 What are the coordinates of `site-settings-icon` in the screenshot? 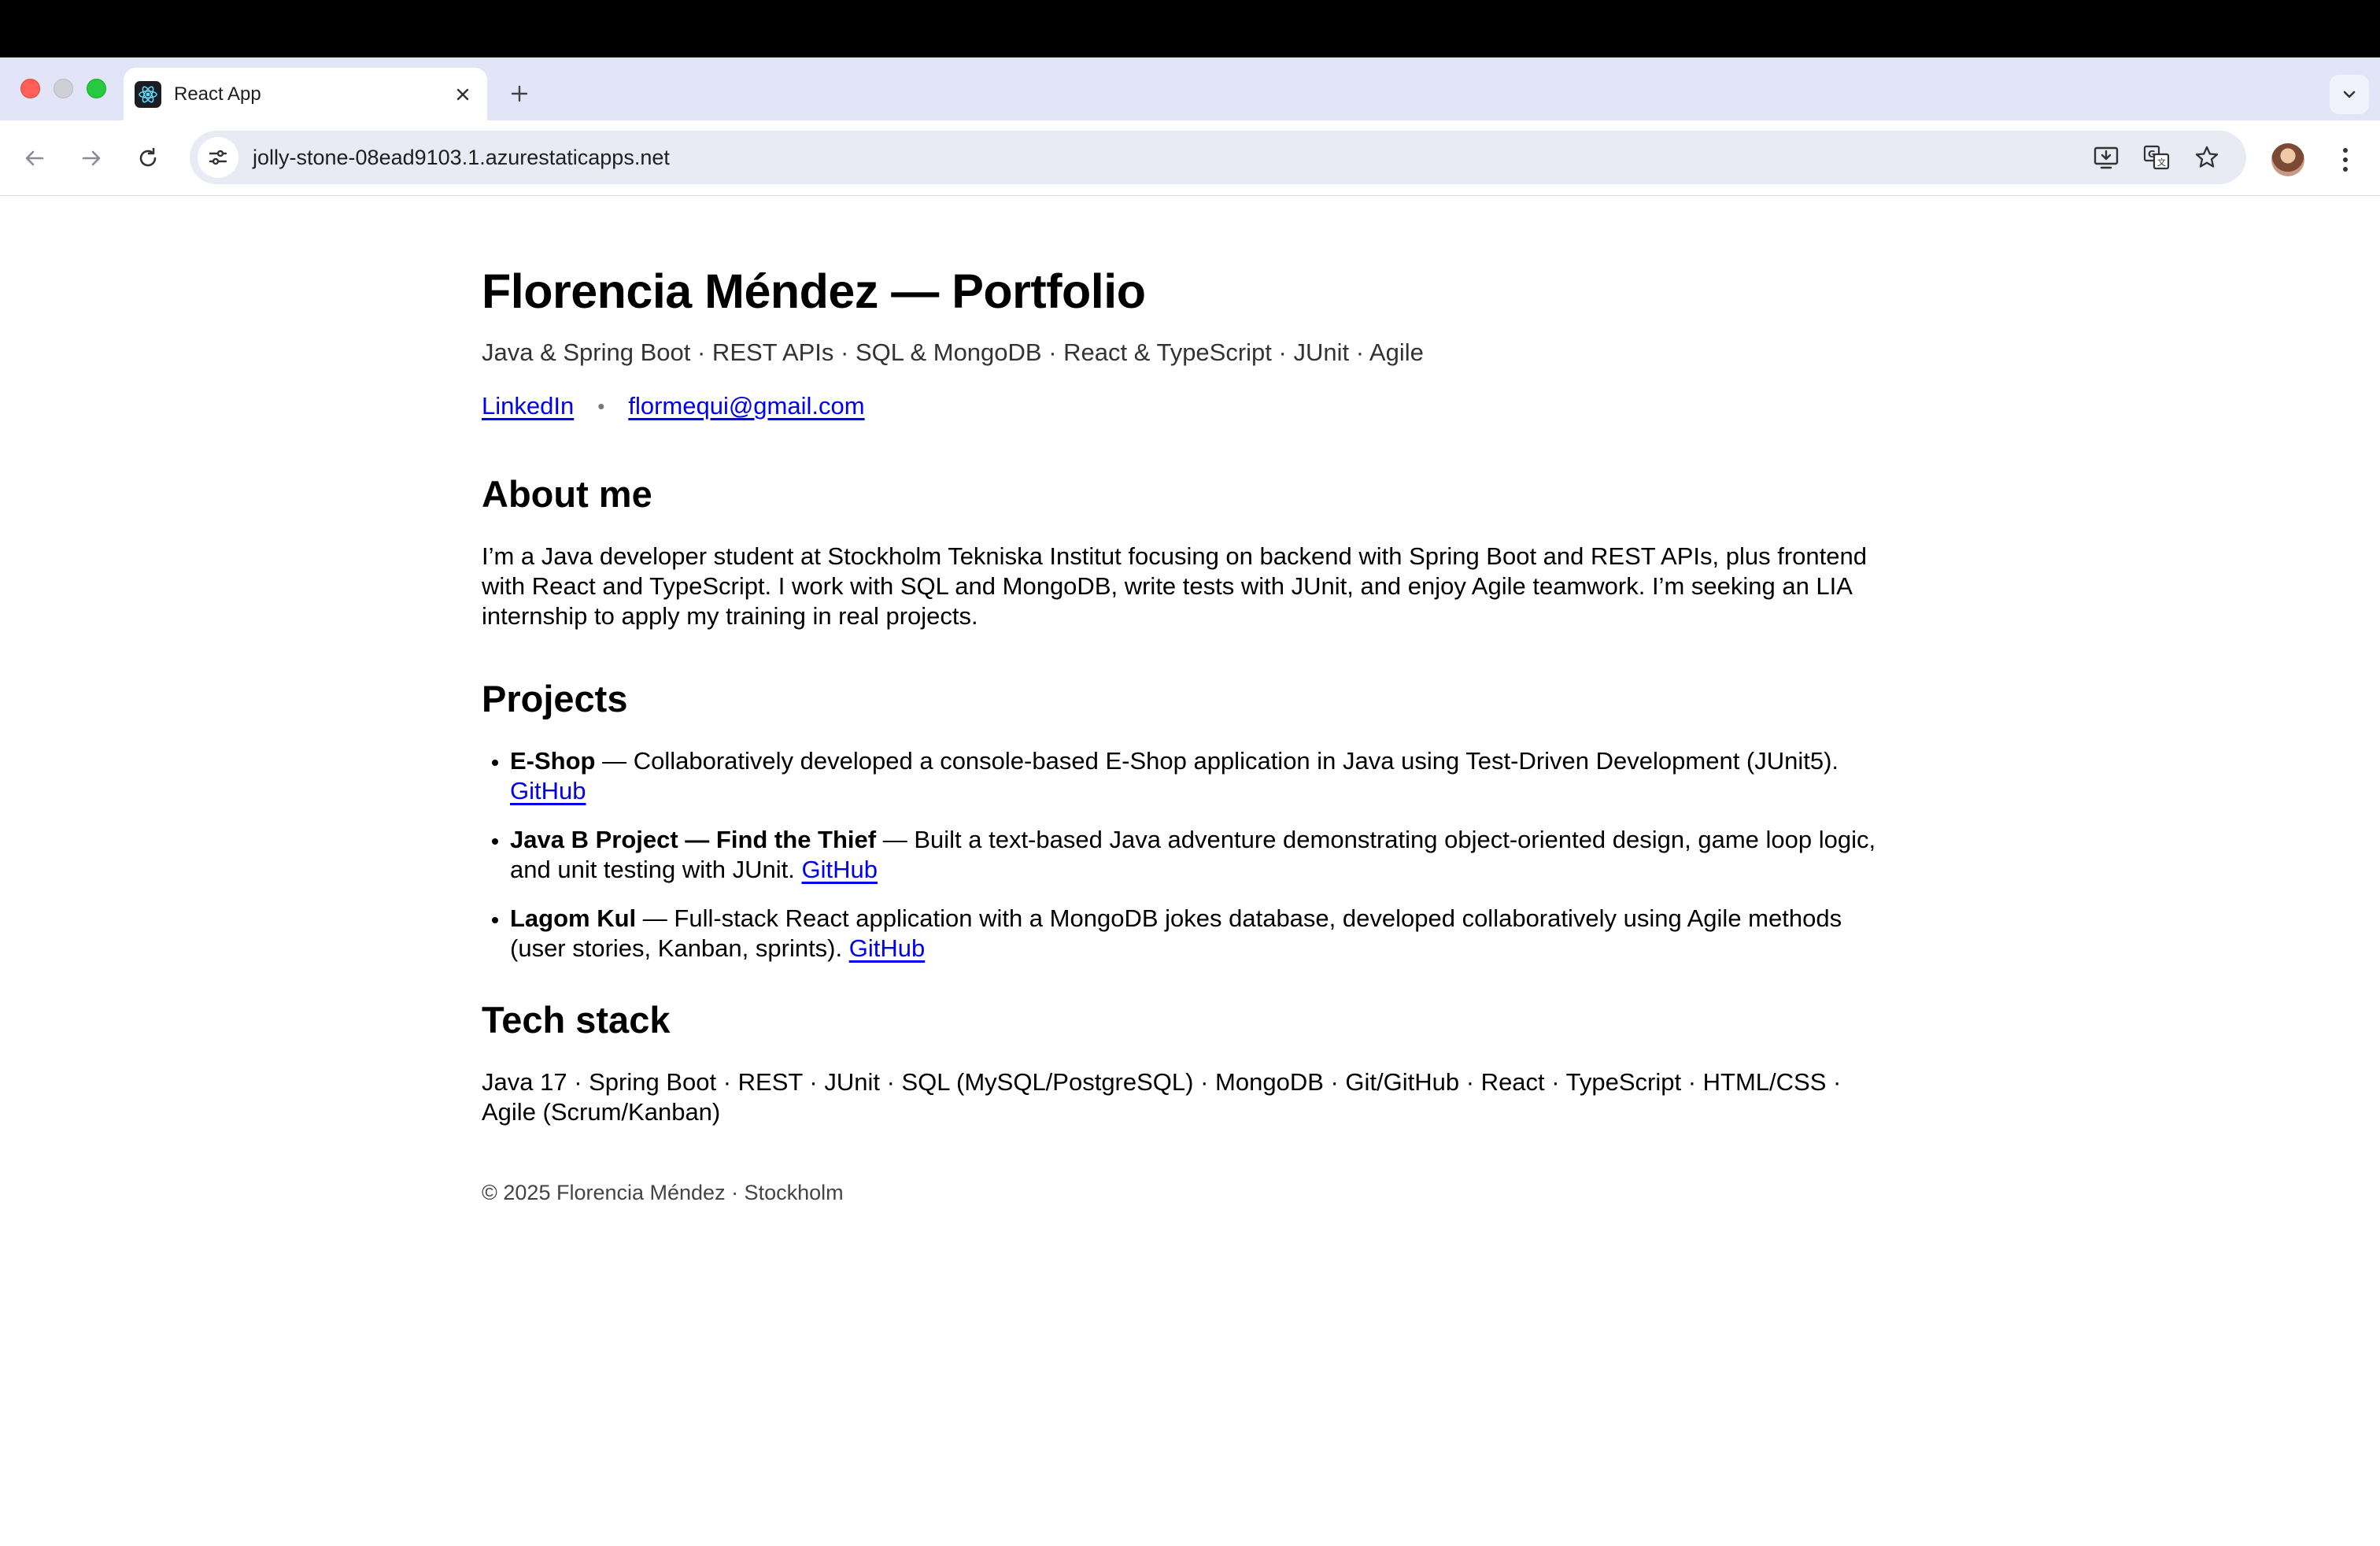 It's located at (218, 157).